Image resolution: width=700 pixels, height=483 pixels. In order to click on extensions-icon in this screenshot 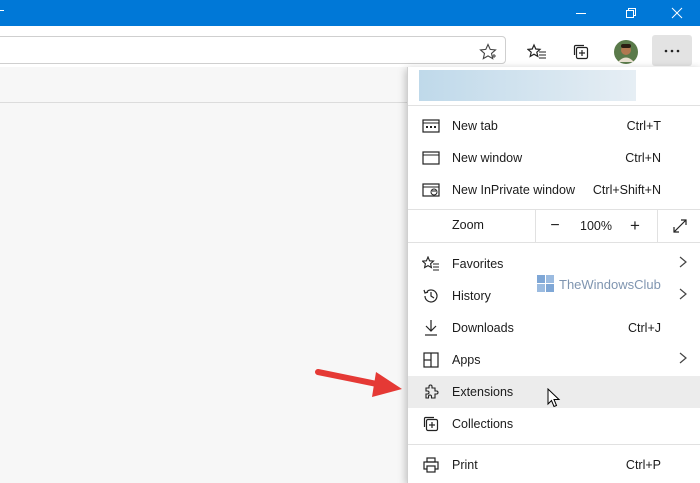, I will do `click(431, 392)`.